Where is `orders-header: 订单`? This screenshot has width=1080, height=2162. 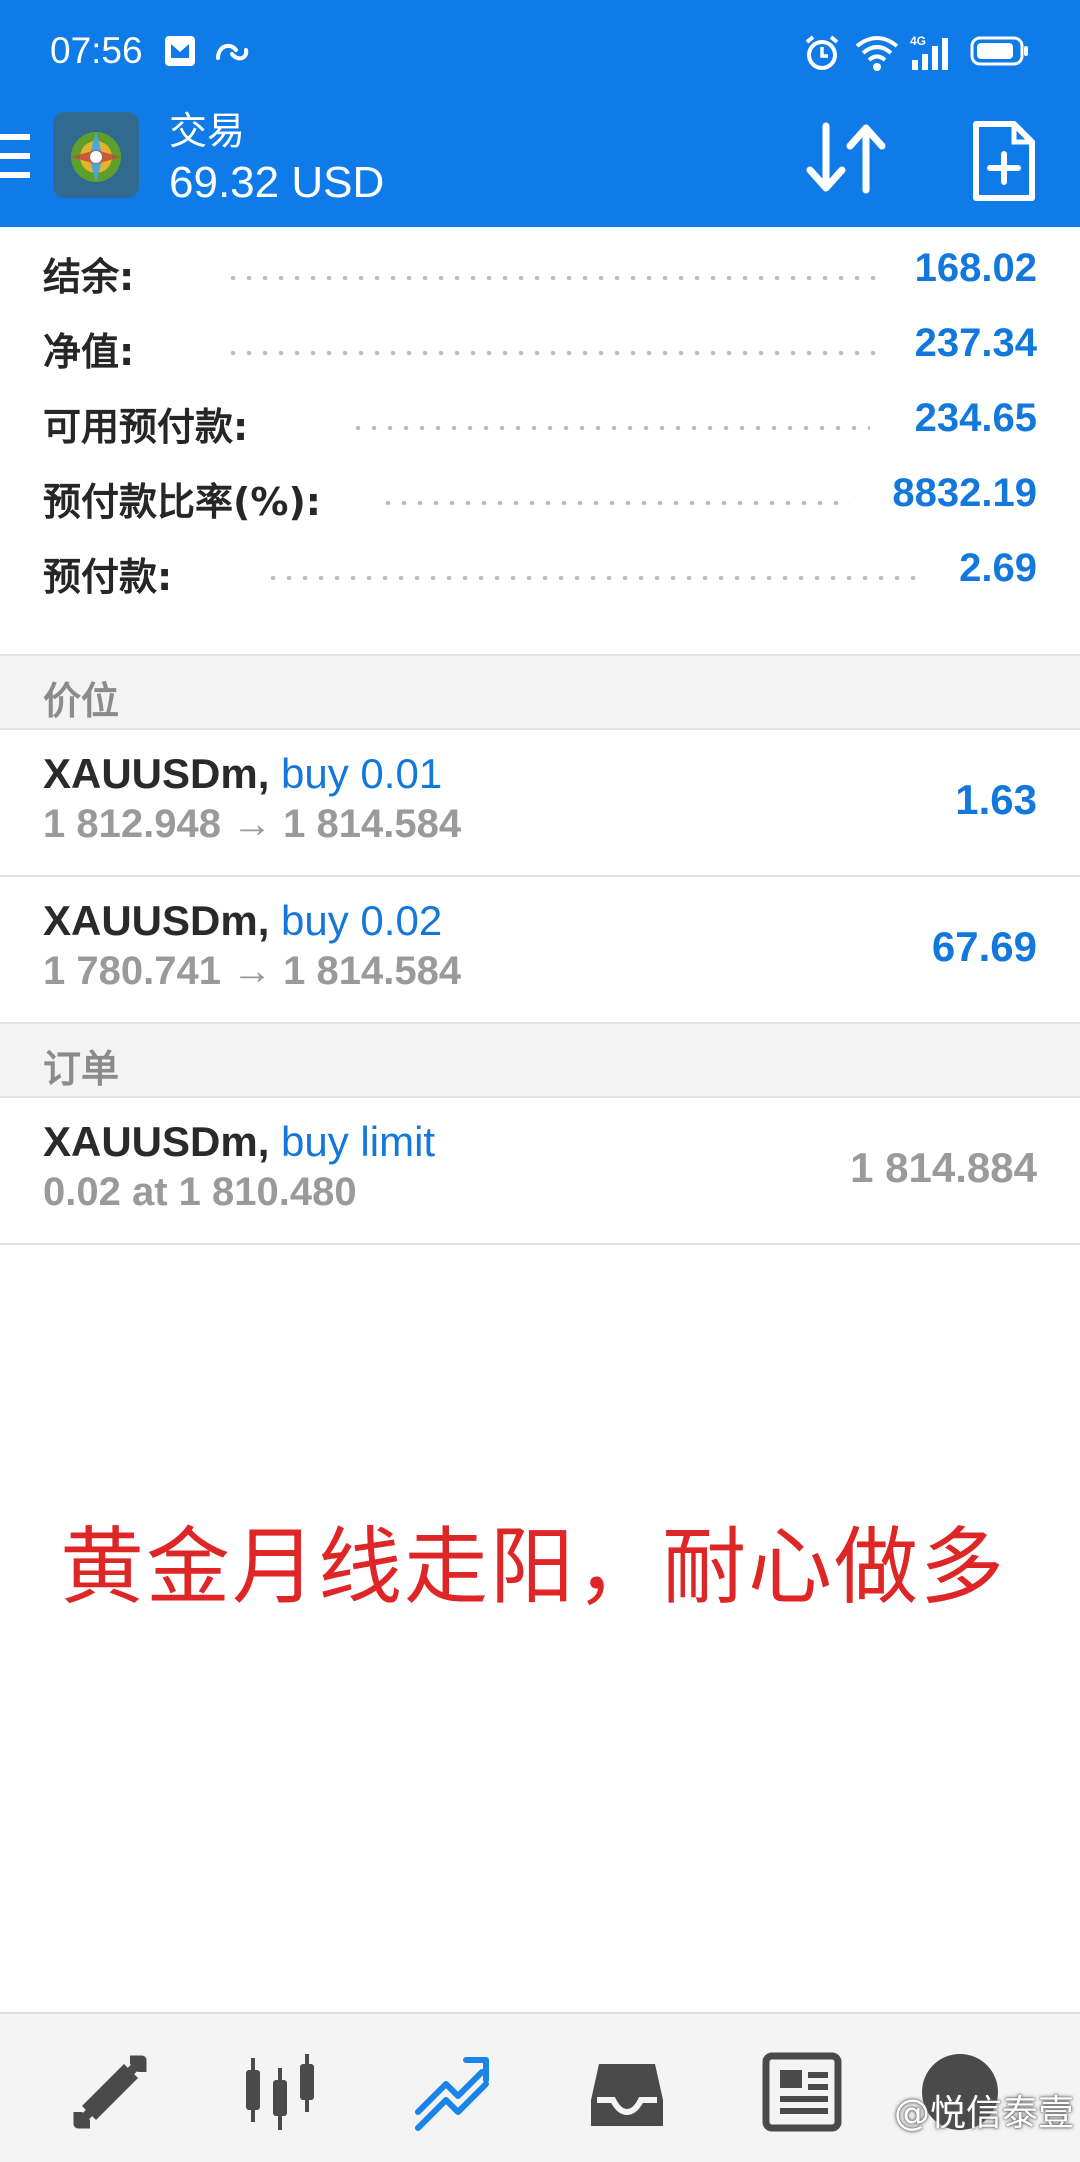 orders-header: 订单 is located at coordinates (540, 1060).